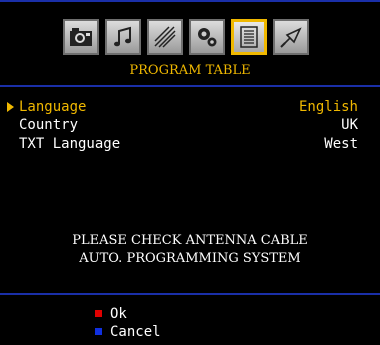 This screenshot has width=380, height=345. I want to click on feature-icon, so click(165, 37).